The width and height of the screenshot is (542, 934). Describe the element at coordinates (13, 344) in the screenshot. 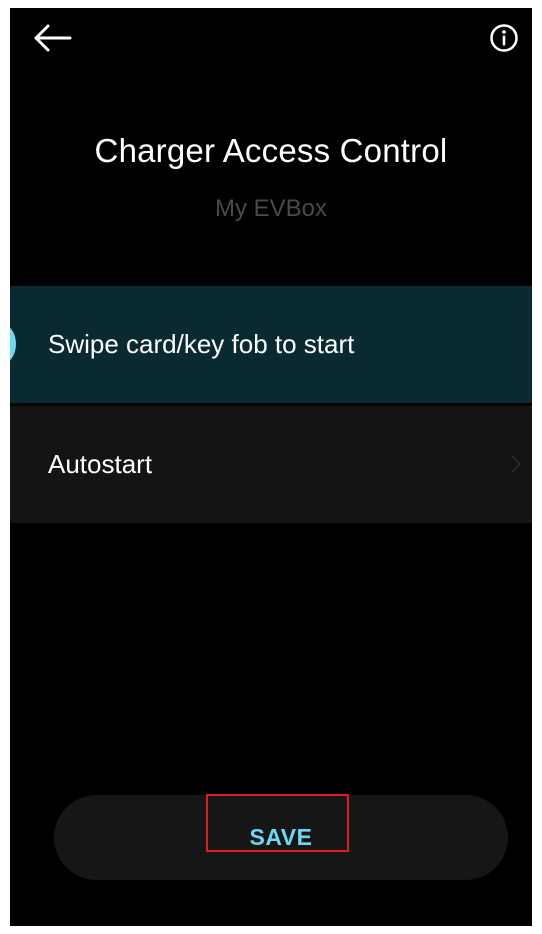

I see `selected-indicator-icon` at that location.